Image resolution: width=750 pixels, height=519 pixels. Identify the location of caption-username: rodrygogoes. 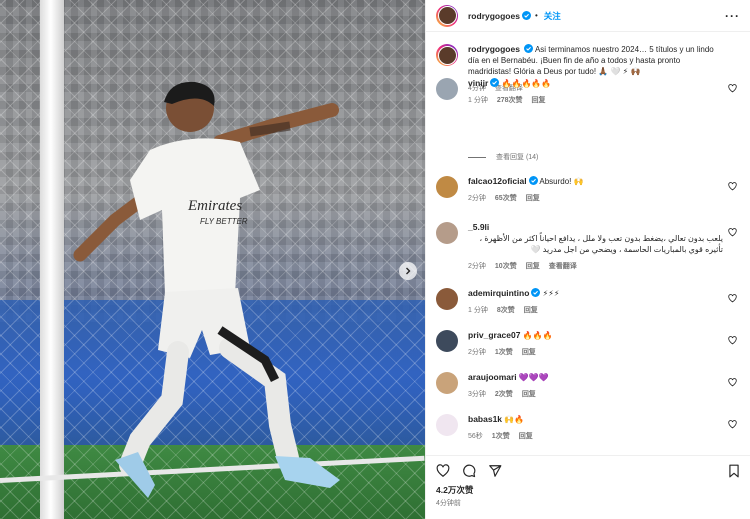
(494, 49).